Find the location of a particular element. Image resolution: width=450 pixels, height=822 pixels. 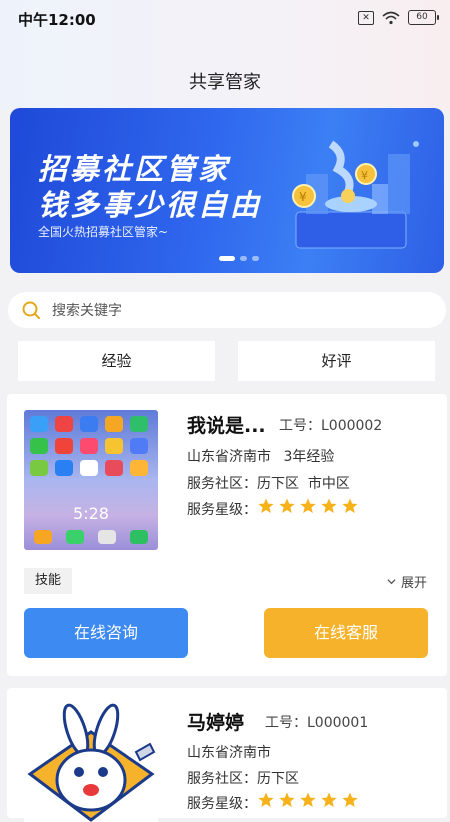

community-line: 服务社区：历下区 市中区 is located at coordinates (268, 483).